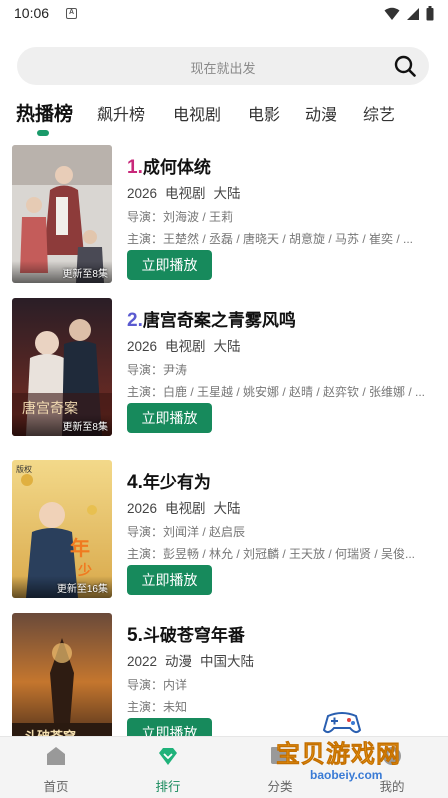 The width and height of the screenshot is (448, 798). What do you see at coordinates (169, 482) in the screenshot?
I see `item-title: 4.年少有为` at bounding box center [169, 482].